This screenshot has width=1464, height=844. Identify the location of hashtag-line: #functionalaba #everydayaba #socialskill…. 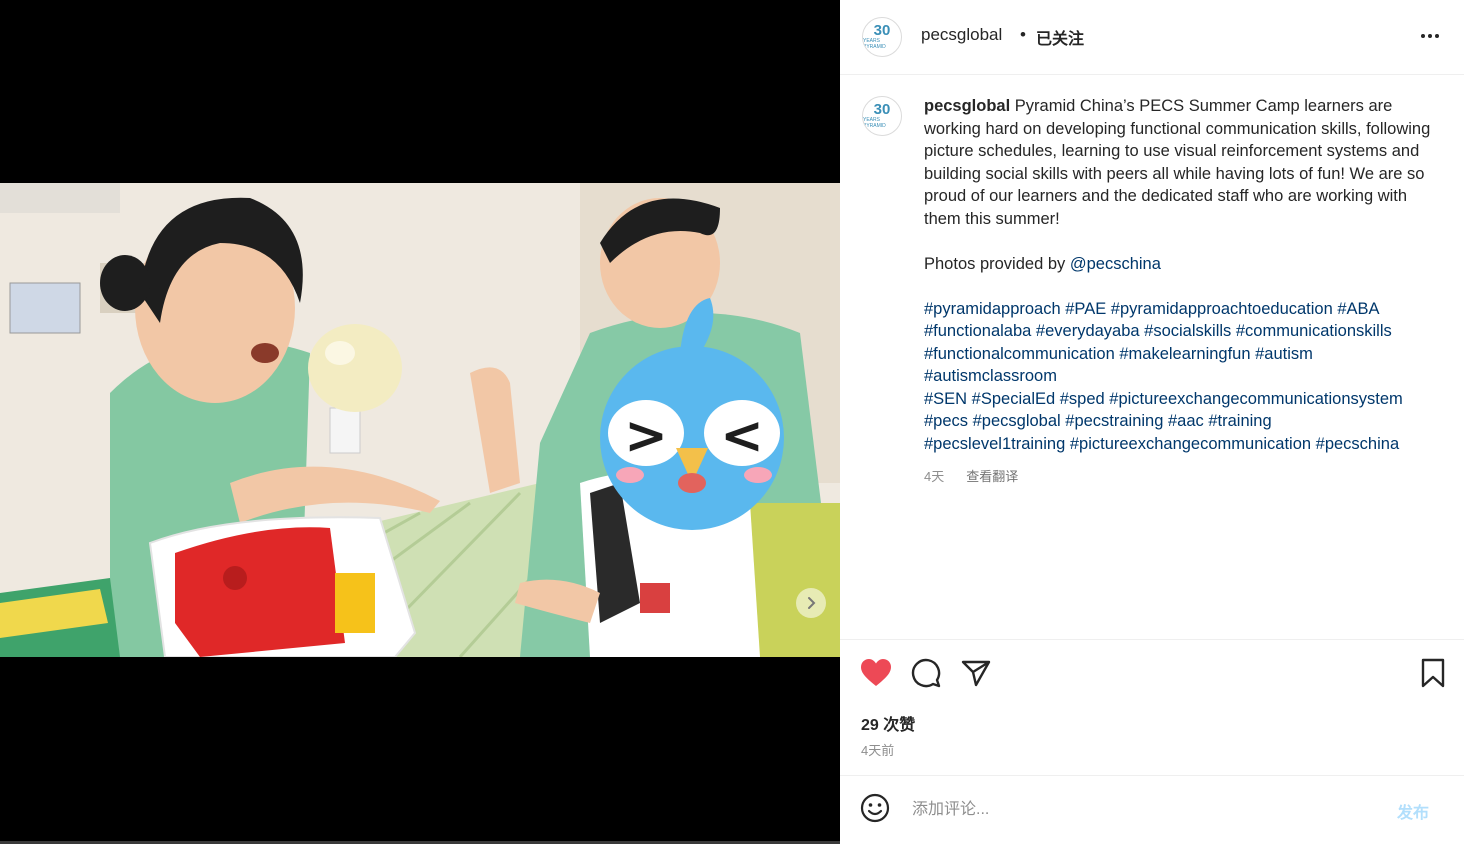
(1179, 331).